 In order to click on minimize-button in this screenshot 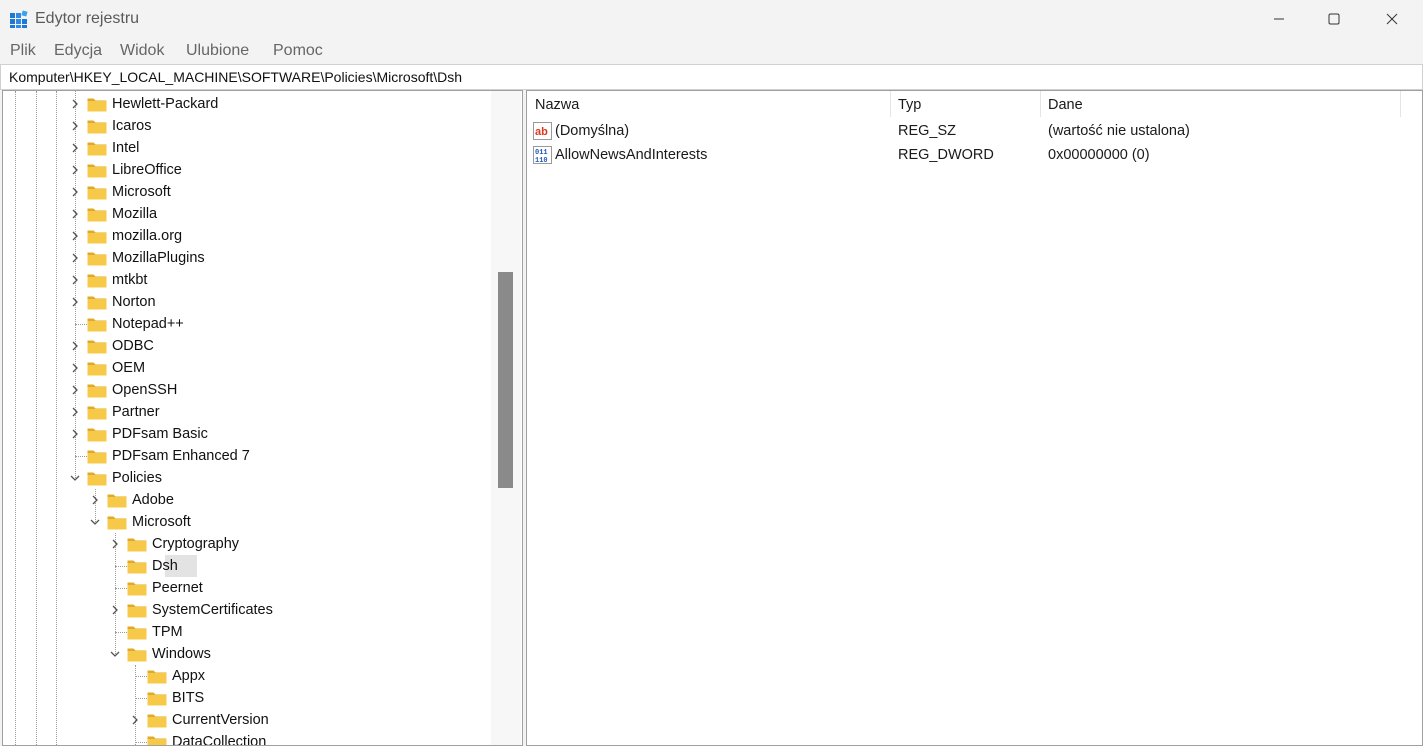, I will do `click(1279, 19)`.